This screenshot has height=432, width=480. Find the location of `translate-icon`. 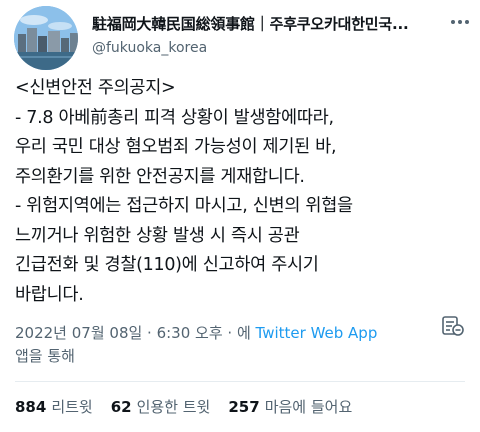

translate-icon is located at coordinates (452, 326).